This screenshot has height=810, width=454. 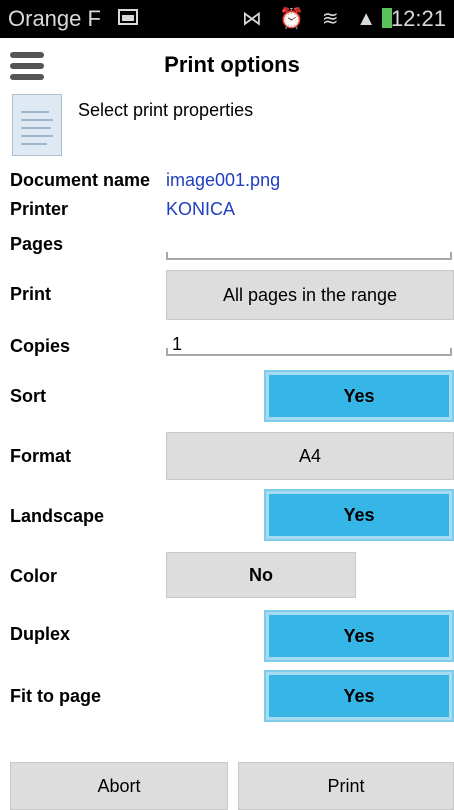 What do you see at coordinates (311, 19) in the screenshot?
I see `status-icons: ⋈ ⏰ ≋ ▲` at bounding box center [311, 19].